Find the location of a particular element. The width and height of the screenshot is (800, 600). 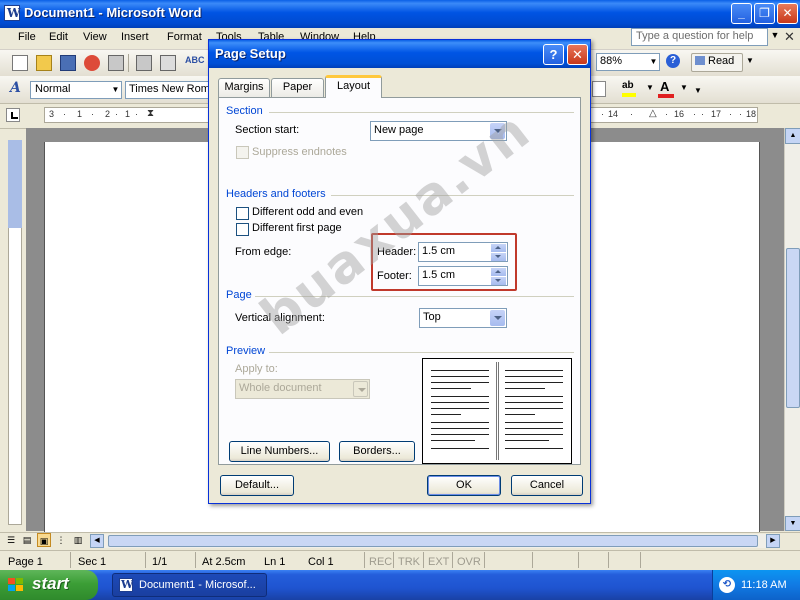

close-button: ✕ is located at coordinates (787, 13).